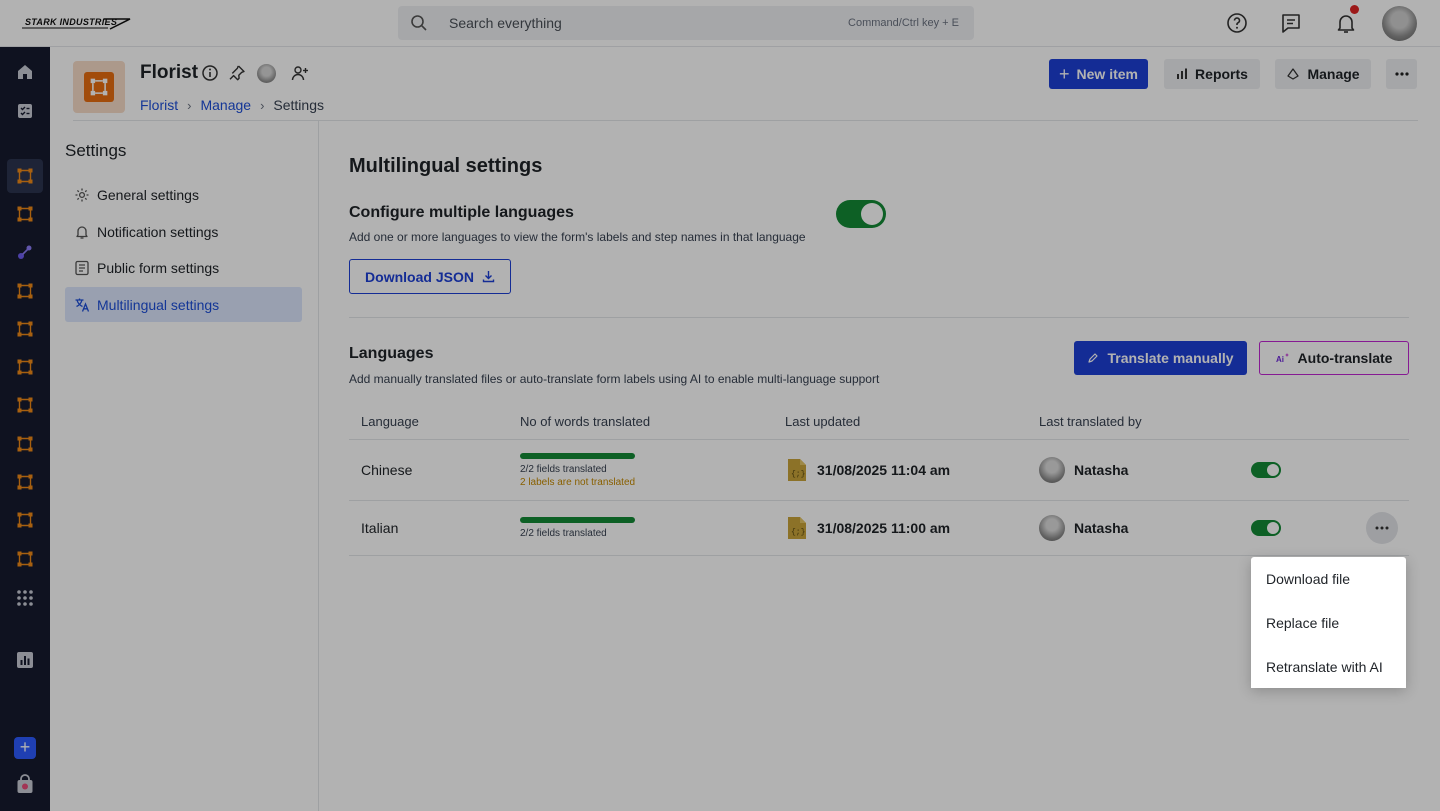  I want to click on manage-button: Manage, so click(1323, 74).